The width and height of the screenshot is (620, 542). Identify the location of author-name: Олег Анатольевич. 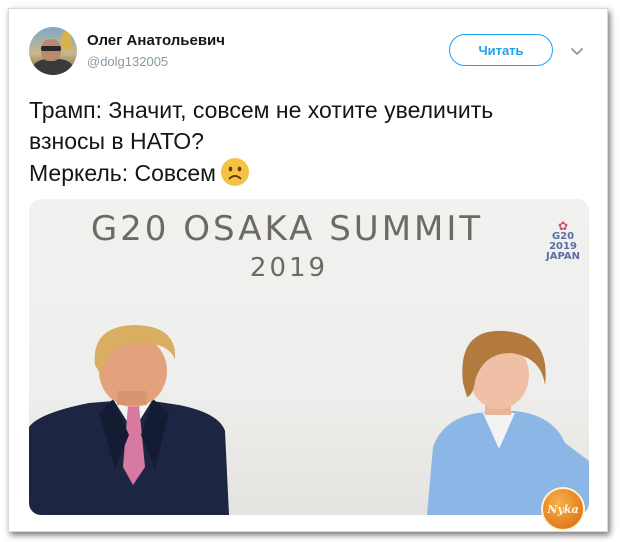
(156, 40).